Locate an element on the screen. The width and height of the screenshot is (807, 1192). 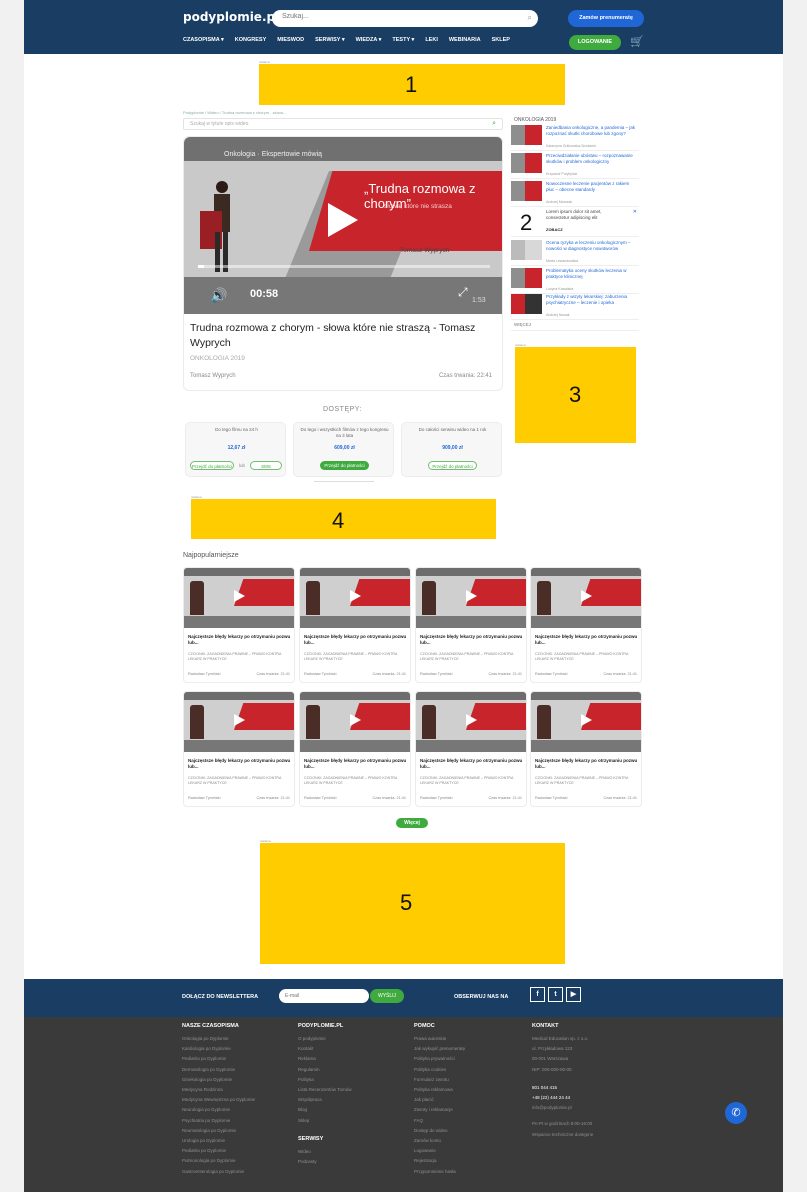
footer-link: Wideo is located at coordinates (324, 1152).